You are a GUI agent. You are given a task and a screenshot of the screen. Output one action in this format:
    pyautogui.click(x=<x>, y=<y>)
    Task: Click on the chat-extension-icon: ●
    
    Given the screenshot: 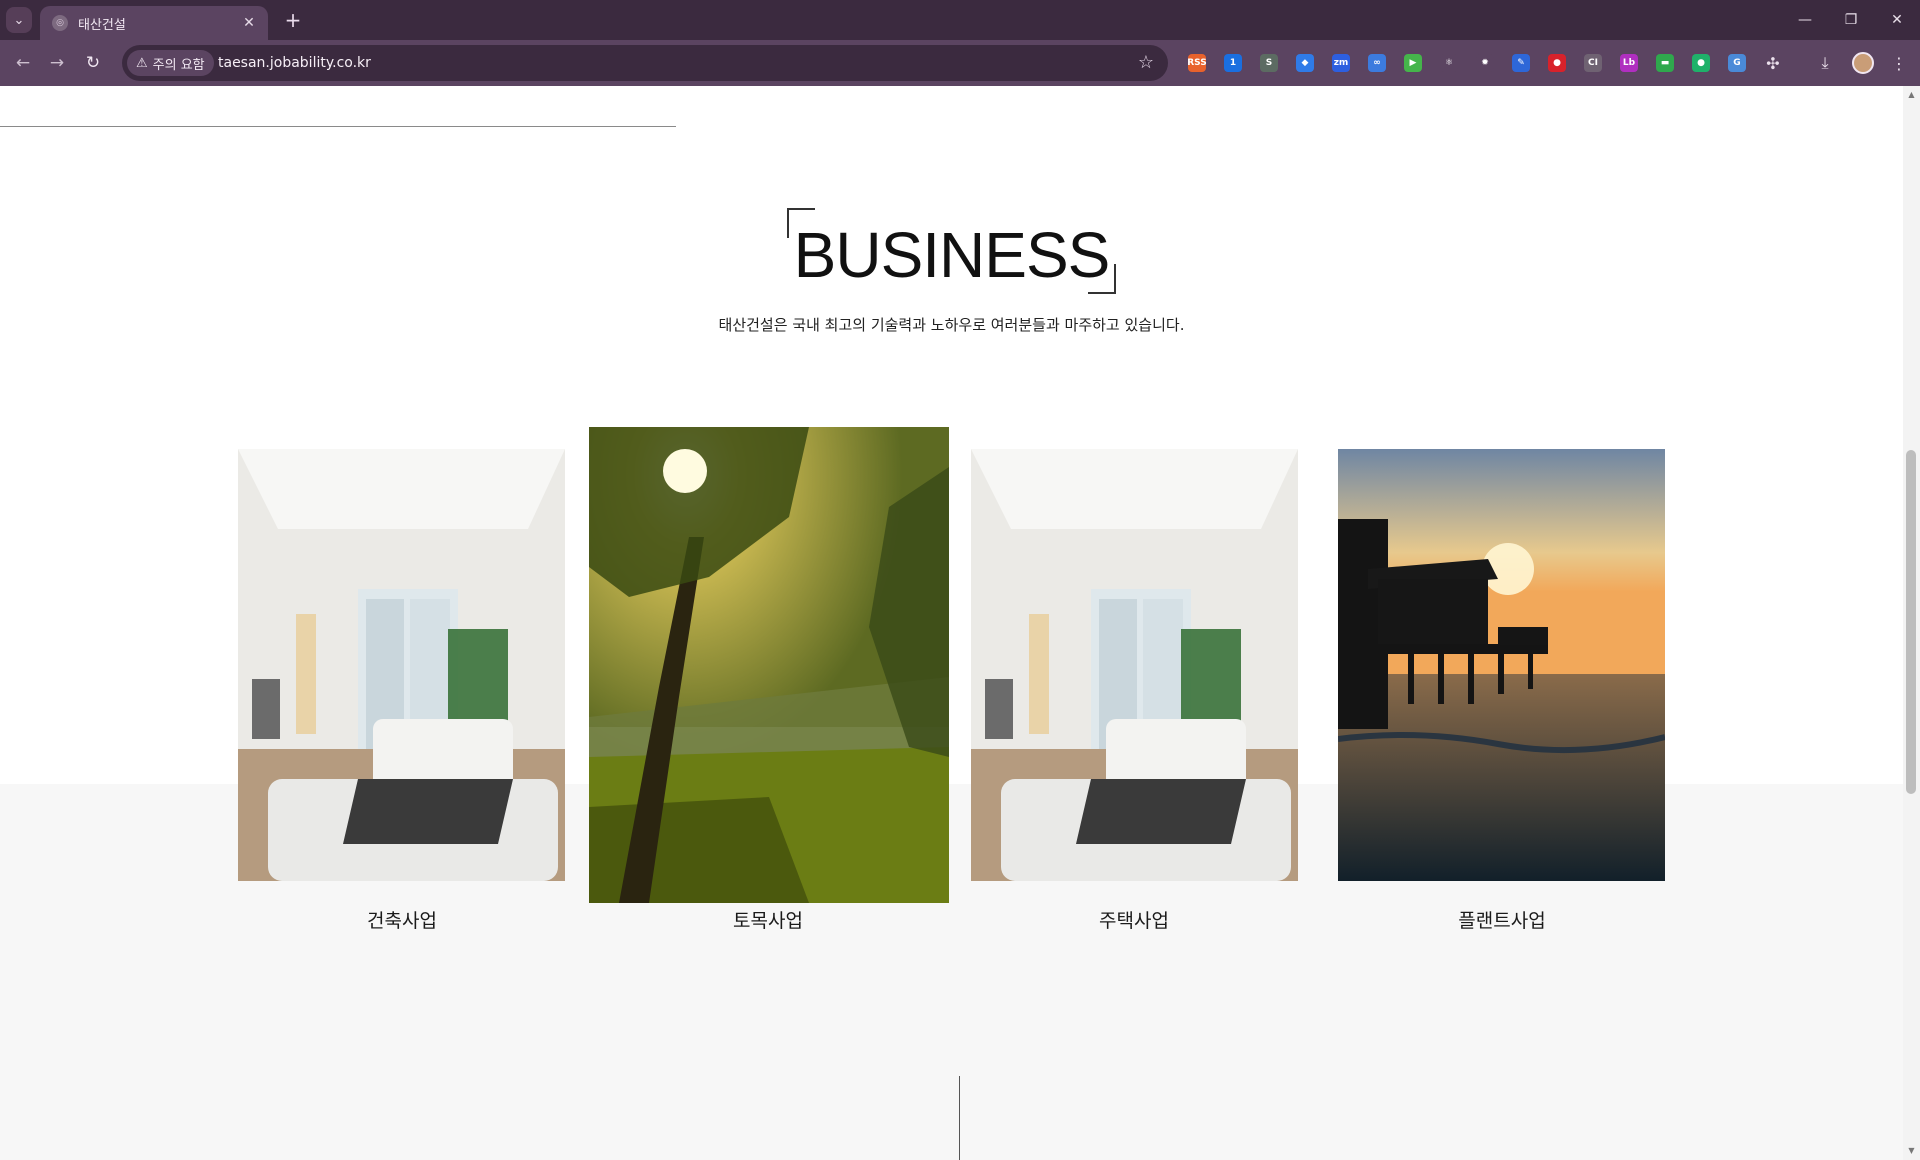 What is the action you would take?
    pyautogui.click(x=1701, y=63)
    